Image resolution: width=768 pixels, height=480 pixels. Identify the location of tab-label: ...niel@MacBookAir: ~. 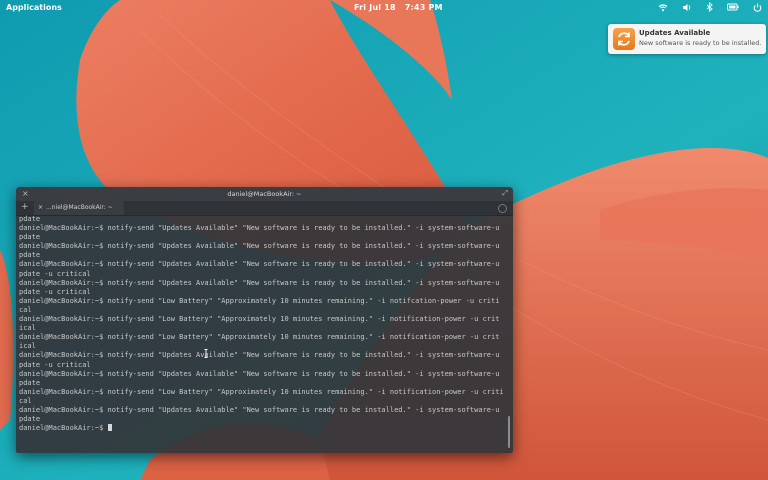
(79, 207).